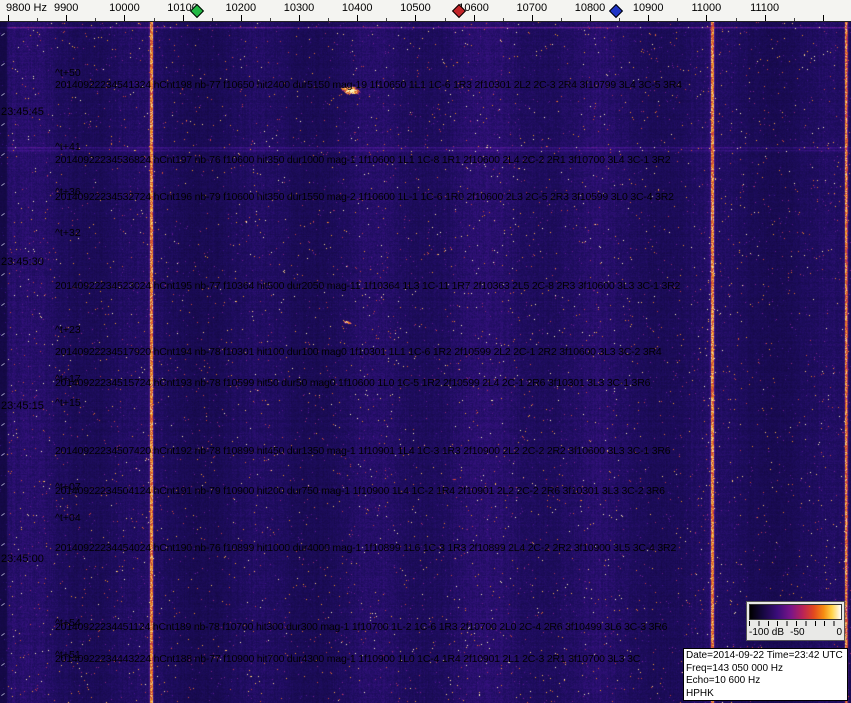  I want to click on info-line-date: Date=2014-09-22 Time=23:42 UTC, so click(764, 655).